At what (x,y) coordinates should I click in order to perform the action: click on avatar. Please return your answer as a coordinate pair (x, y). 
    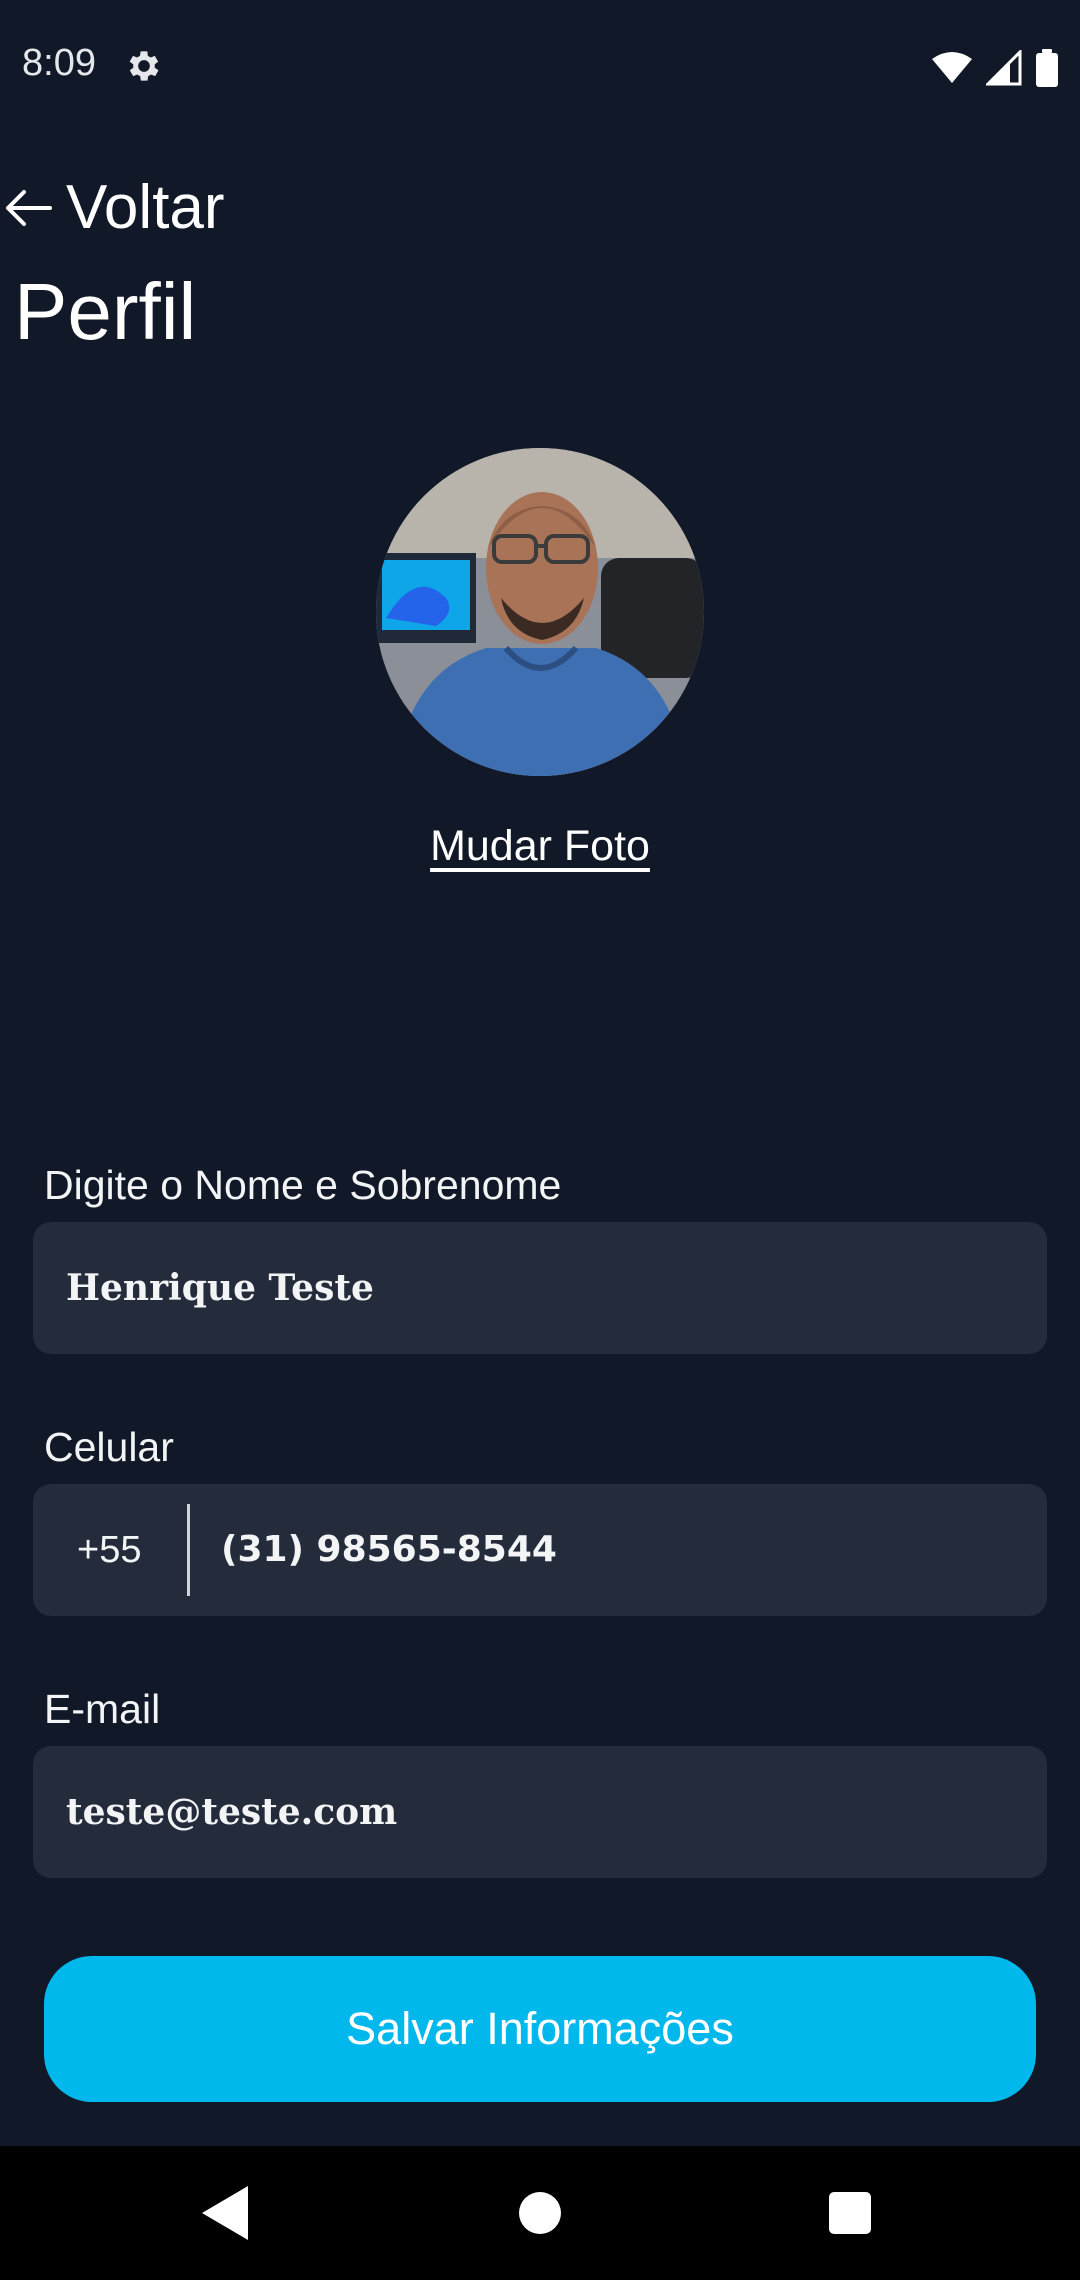
    Looking at the image, I should click on (540, 612).